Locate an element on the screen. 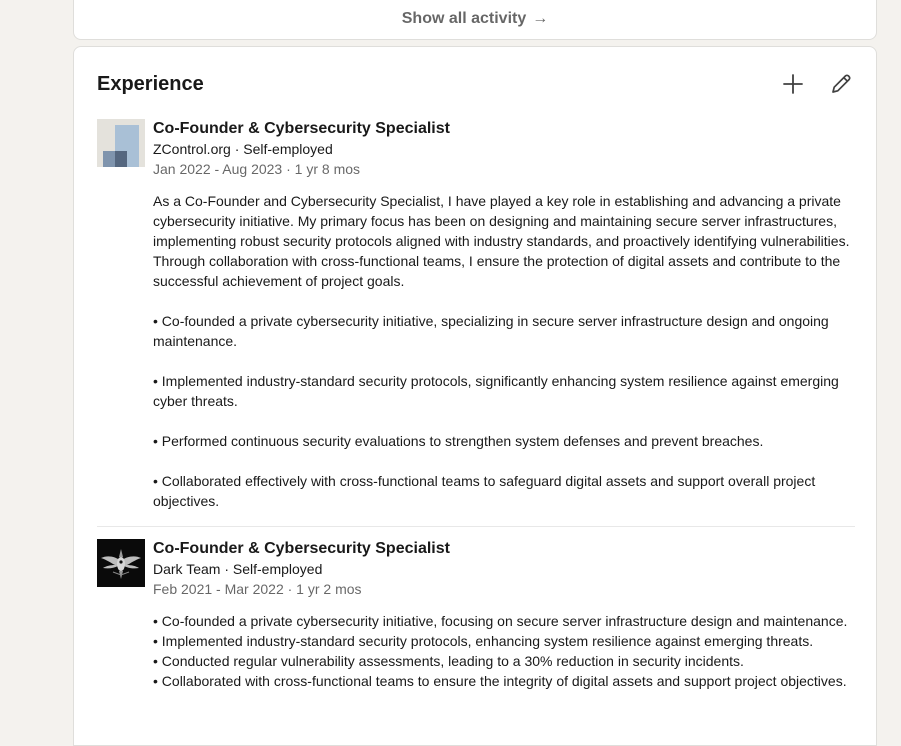 The image size is (901, 746). add-experience-button is located at coordinates (793, 84).